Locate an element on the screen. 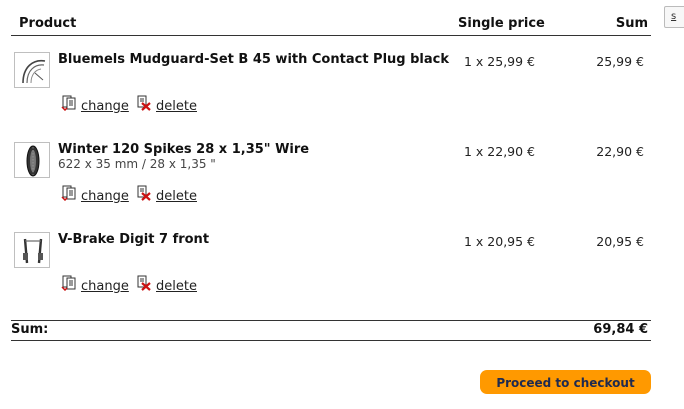 Image resolution: width=684 pixels, height=409 pixels. product-subtitle: 622 x 35 mm / 28 x 1,35 " is located at coordinates (137, 164).